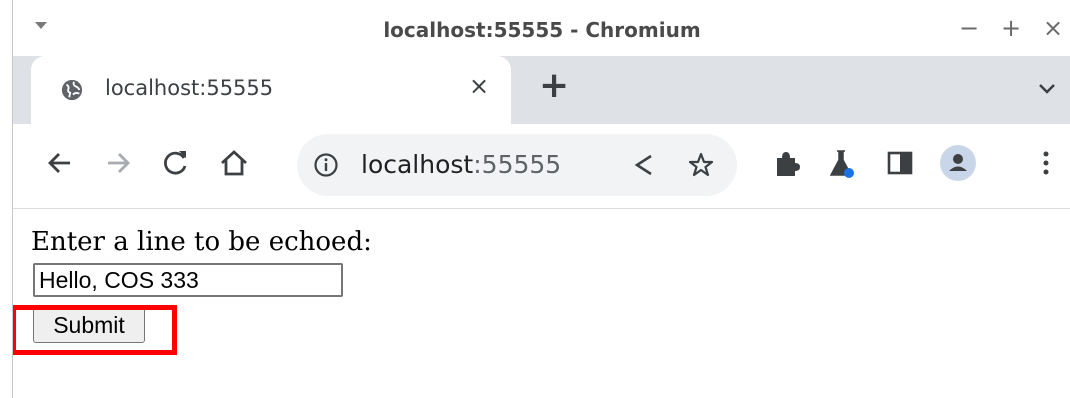 Image resolution: width=1070 pixels, height=398 pixels. Describe the element at coordinates (417, 164) in the screenshot. I see `url-host: localhost` at that location.